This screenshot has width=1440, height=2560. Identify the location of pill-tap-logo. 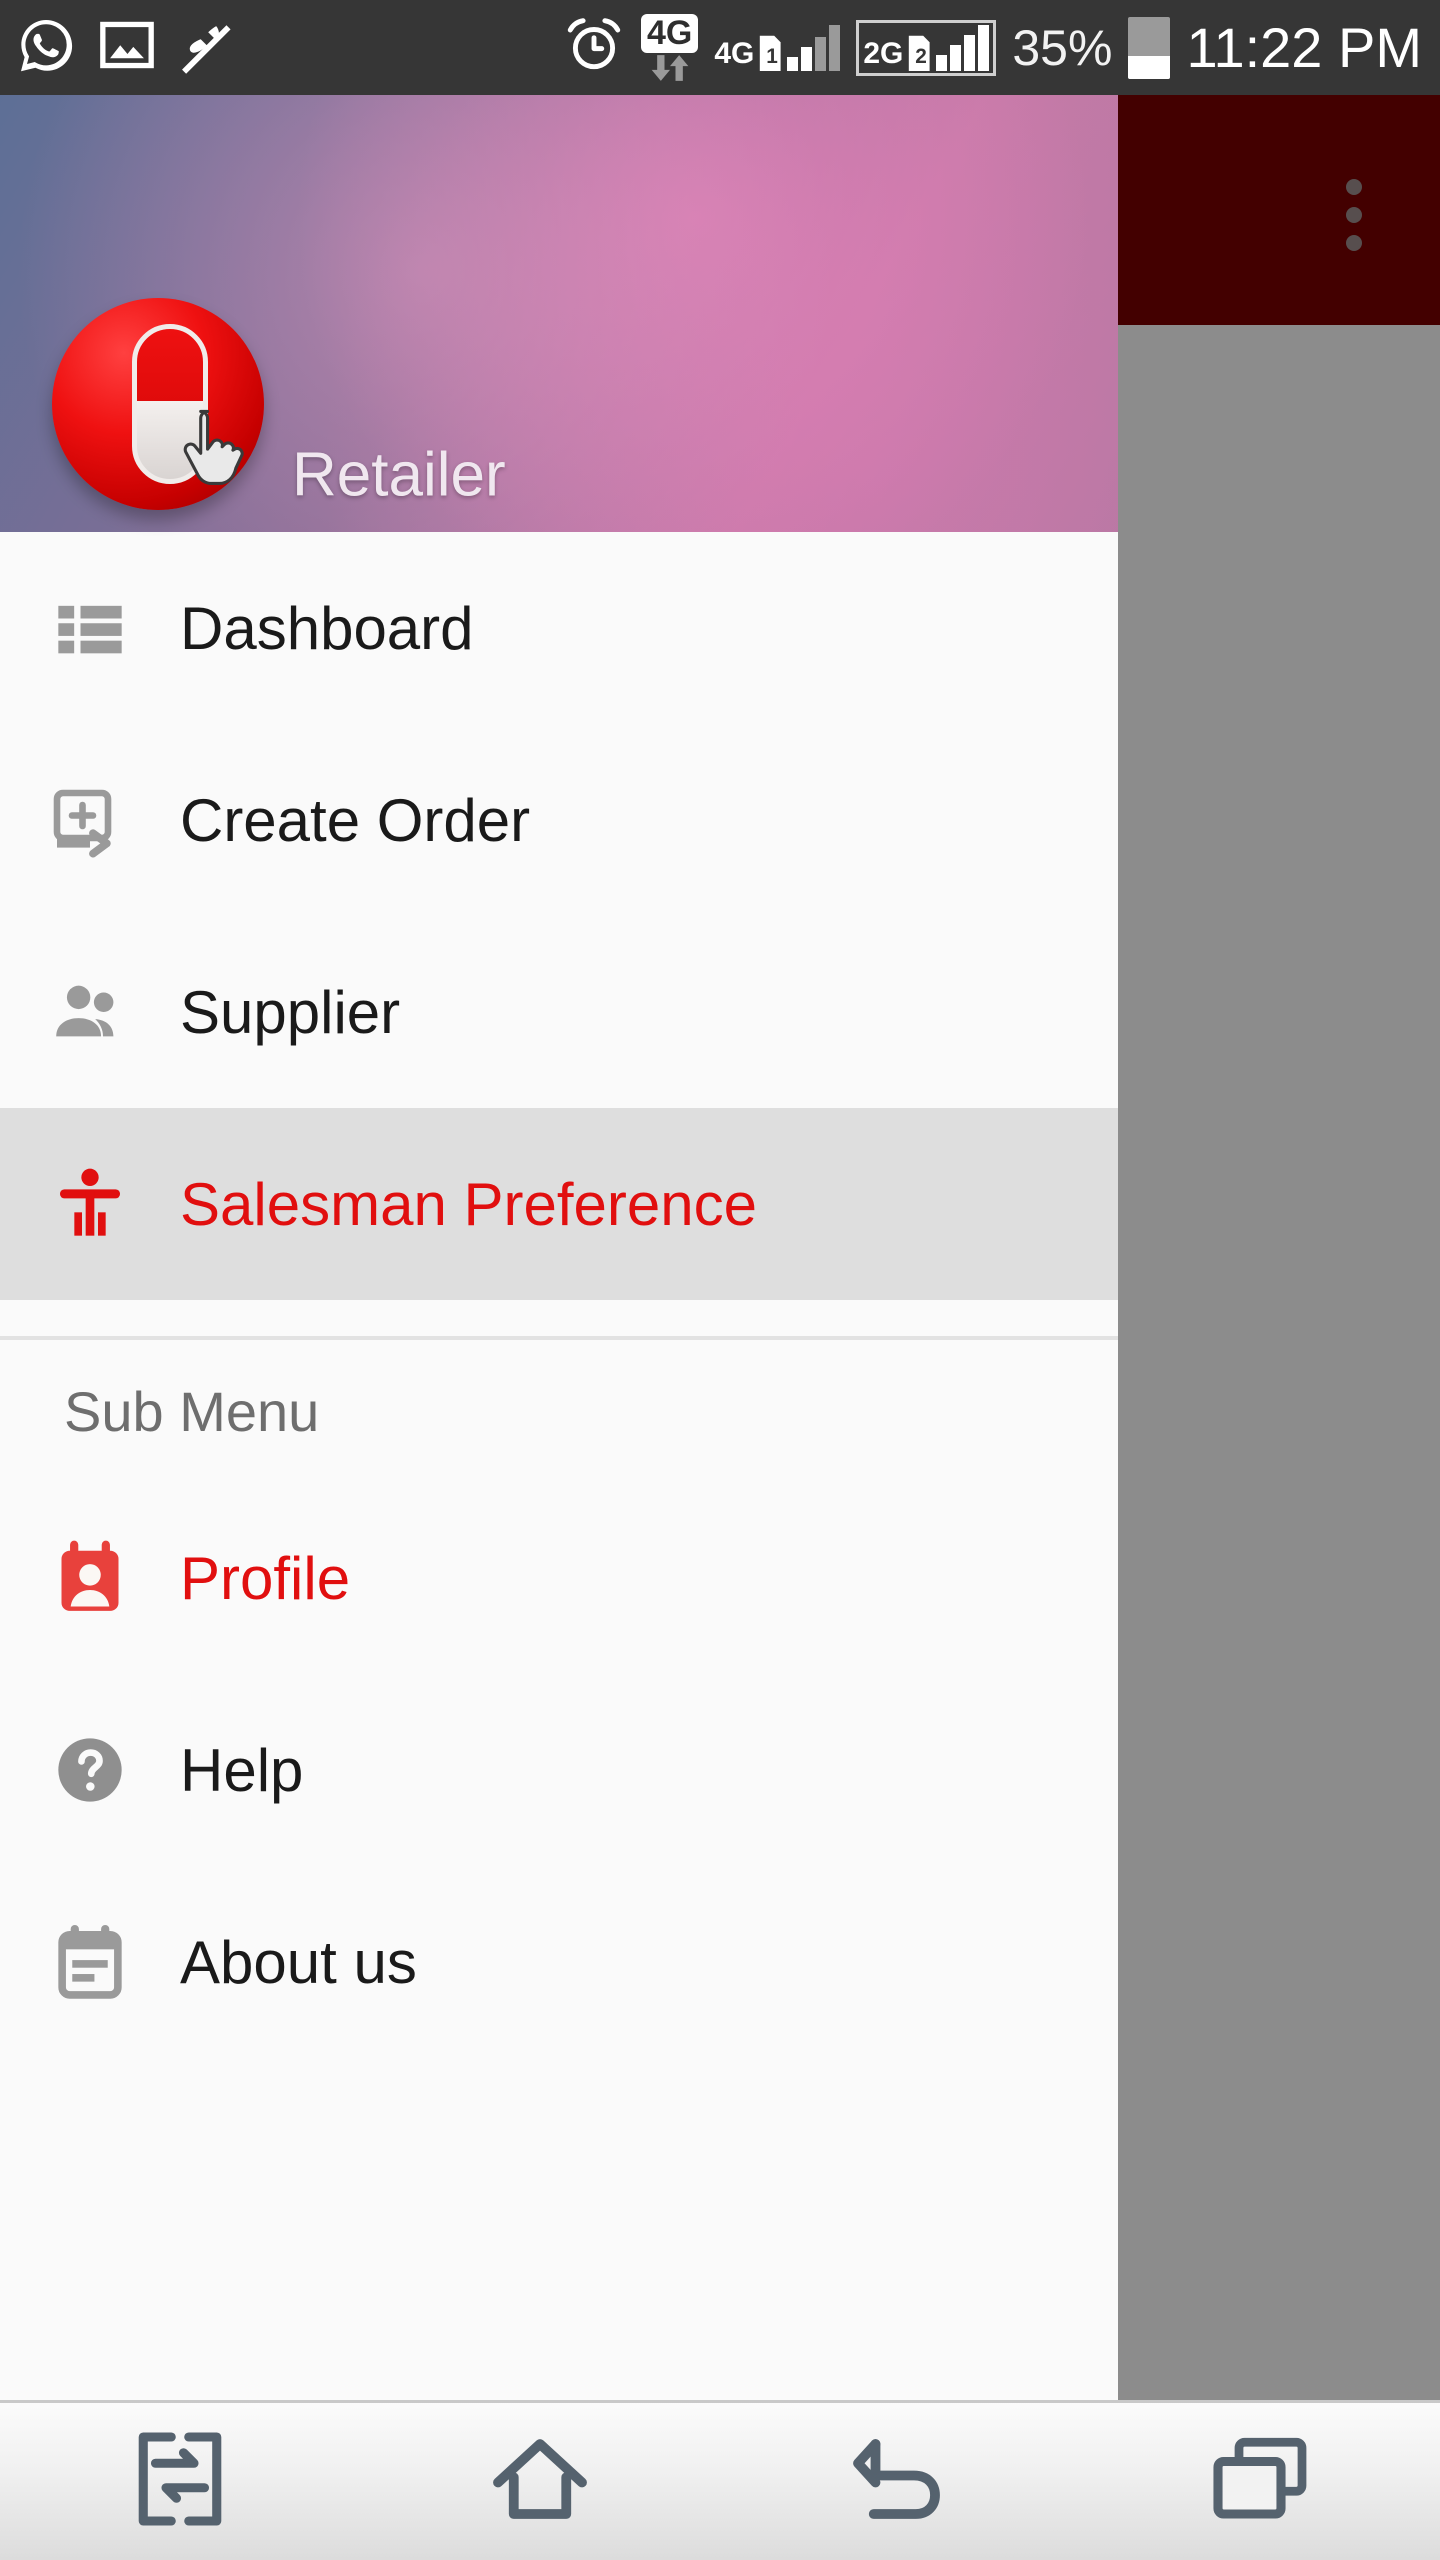
(158, 404).